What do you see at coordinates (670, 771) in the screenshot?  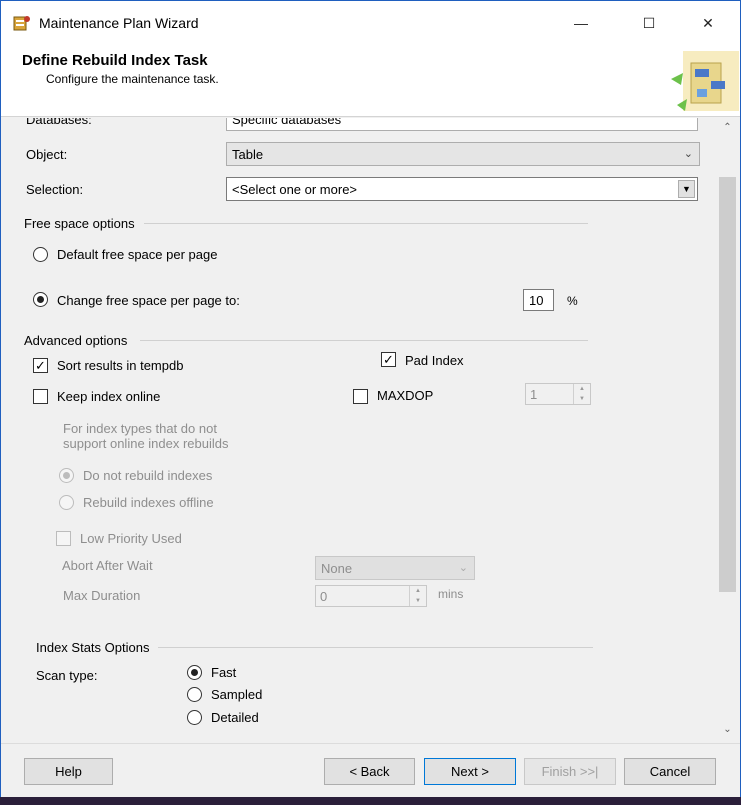 I see `cancel-button: Cancel` at bounding box center [670, 771].